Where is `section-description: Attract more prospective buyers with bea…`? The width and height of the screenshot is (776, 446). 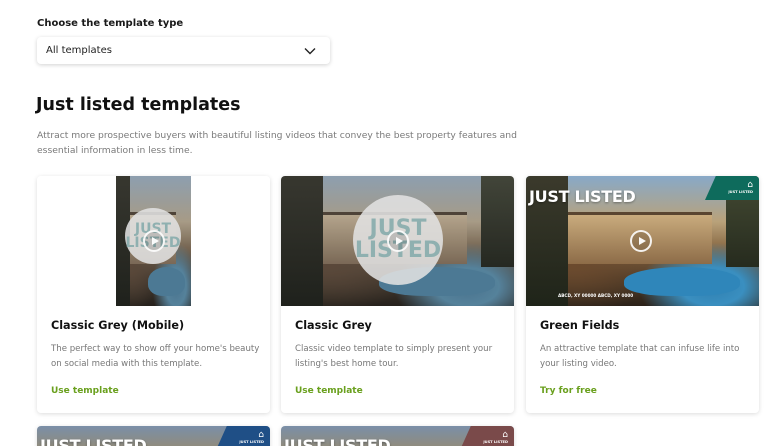
section-description: Attract more prospective buyers with bea… is located at coordinates (277, 143).